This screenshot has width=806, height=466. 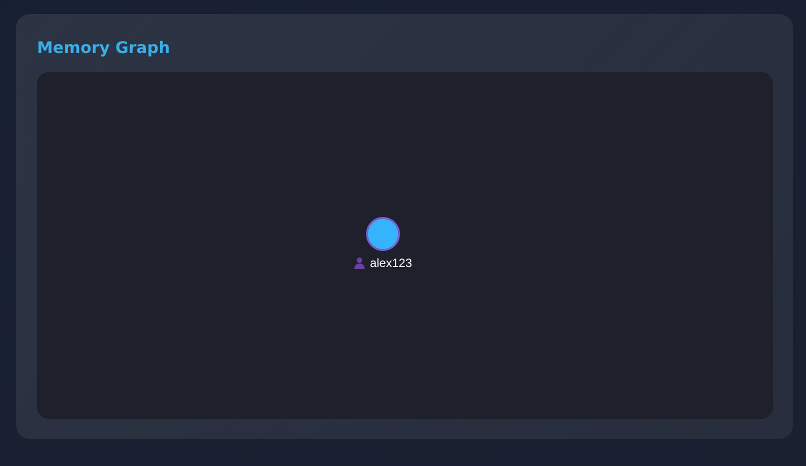 I want to click on node-label: alex123, so click(x=391, y=263).